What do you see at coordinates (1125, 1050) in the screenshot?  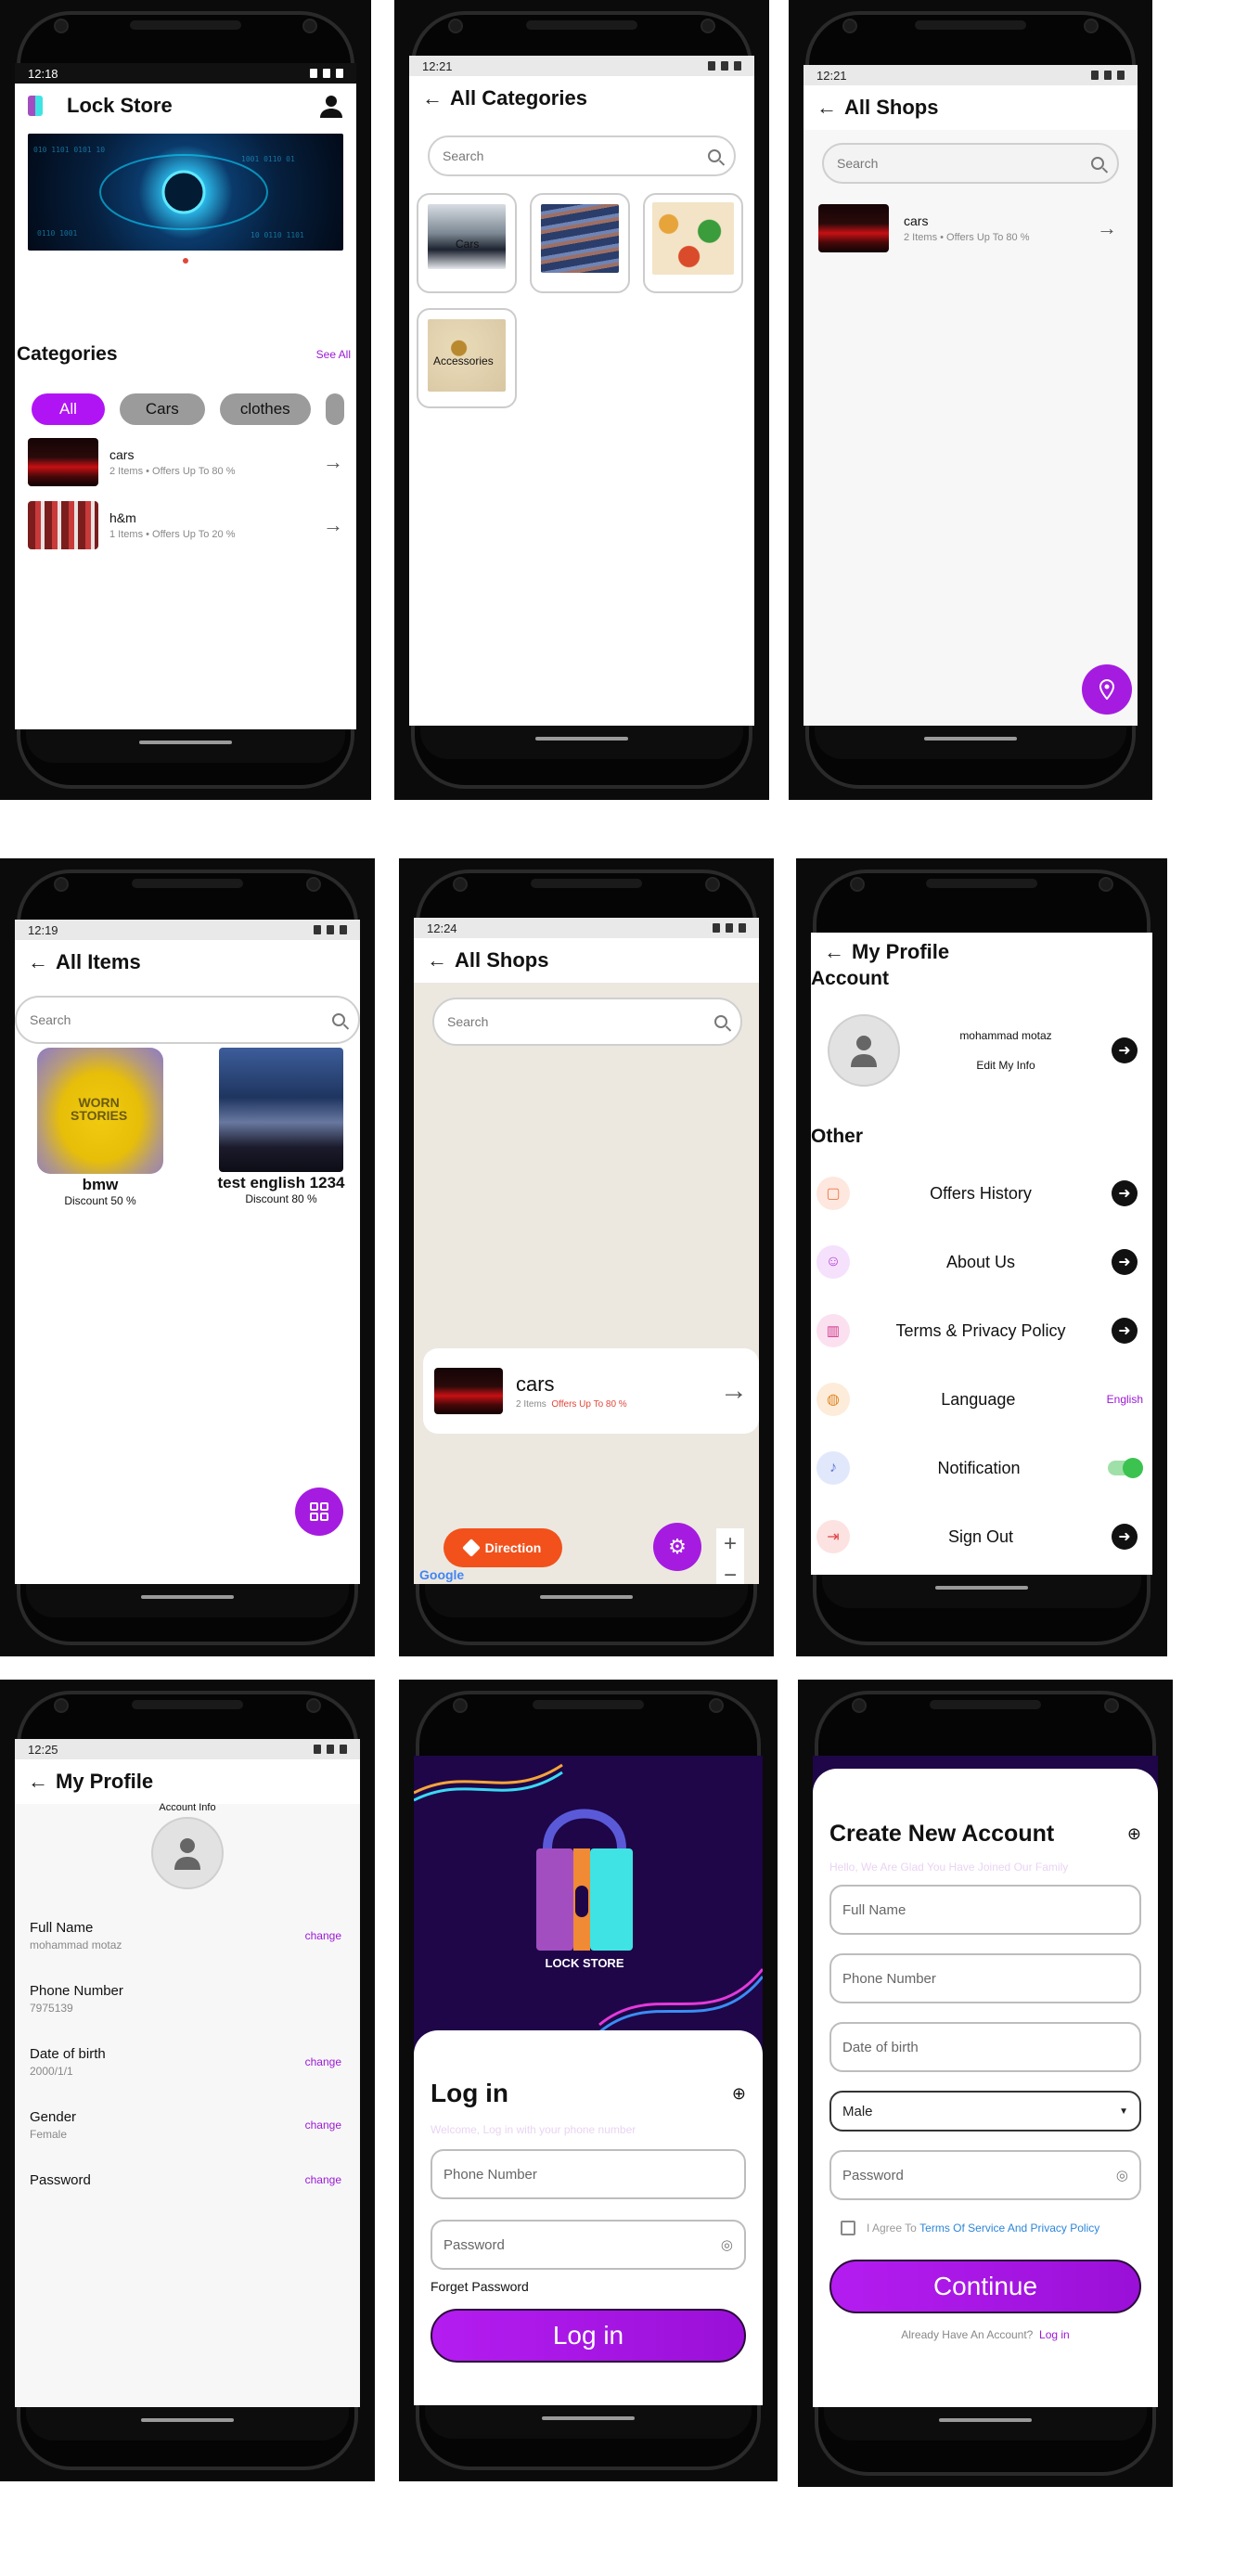 I see `account-arrow-button: ➜` at bounding box center [1125, 1050].